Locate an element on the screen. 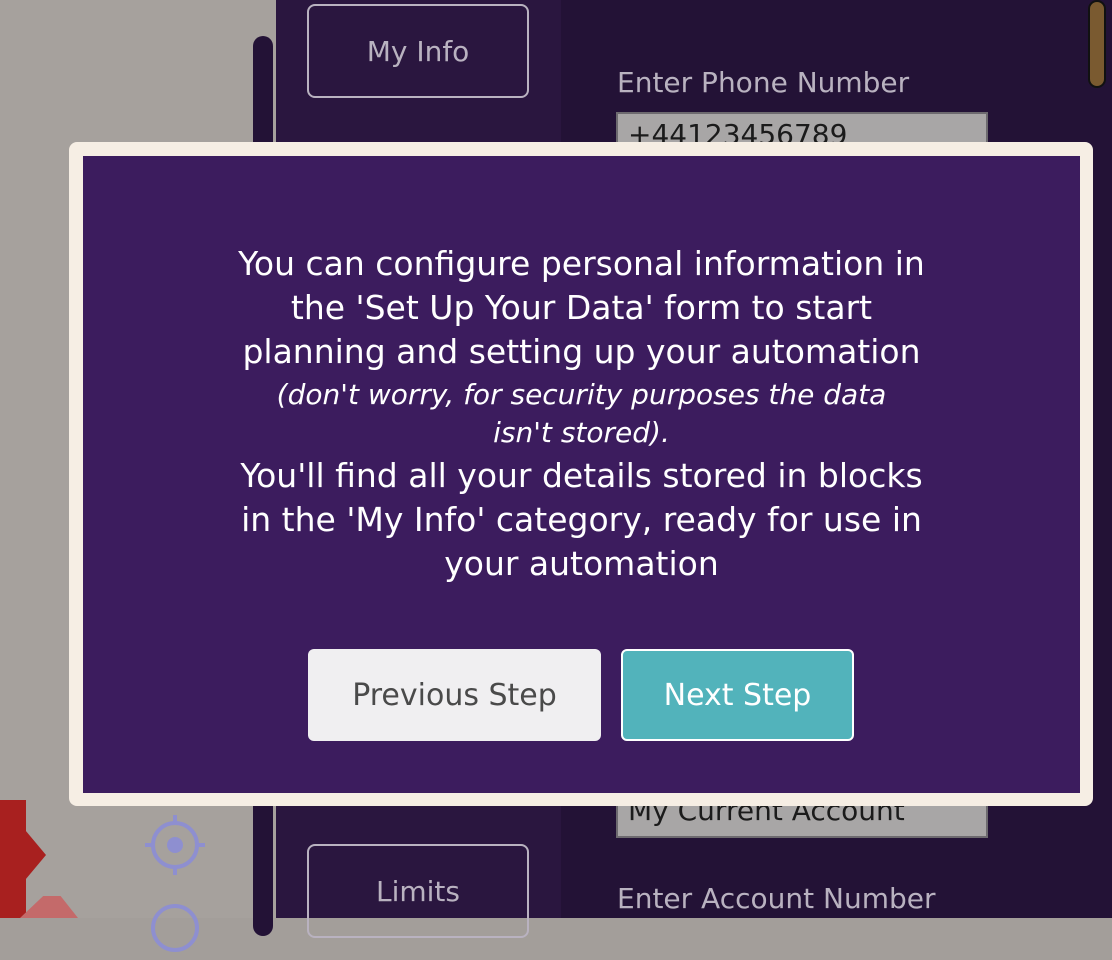 The width and height of the screenshot is (1112, 960). target-icon is located at coordinates (175, 845).